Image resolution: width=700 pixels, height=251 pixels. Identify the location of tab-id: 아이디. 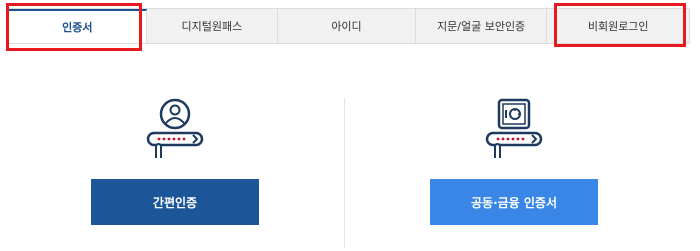
(347, 26).